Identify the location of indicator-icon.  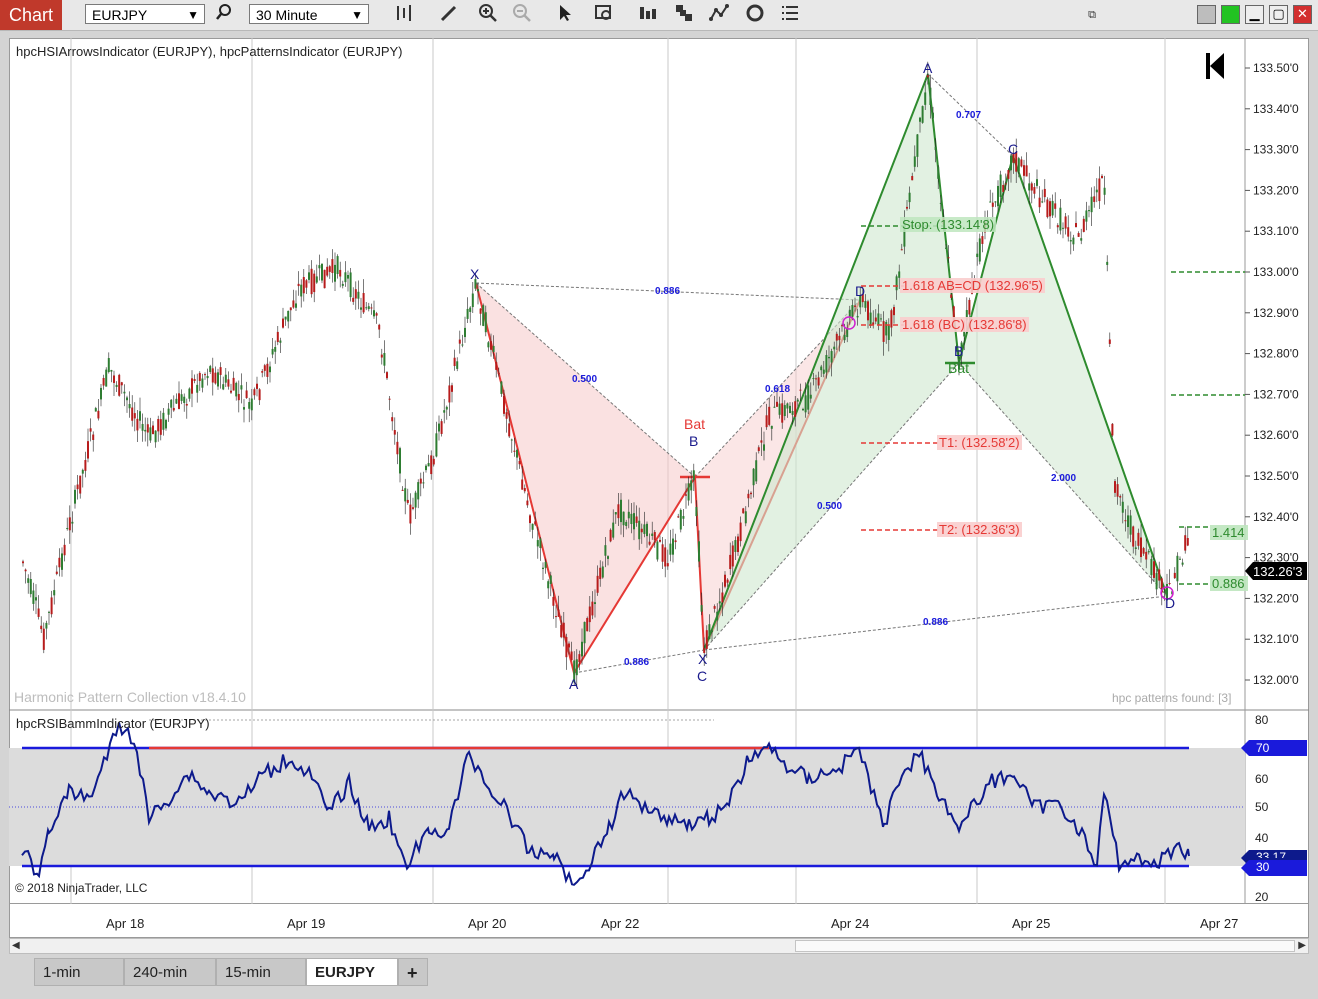
(719, 15).